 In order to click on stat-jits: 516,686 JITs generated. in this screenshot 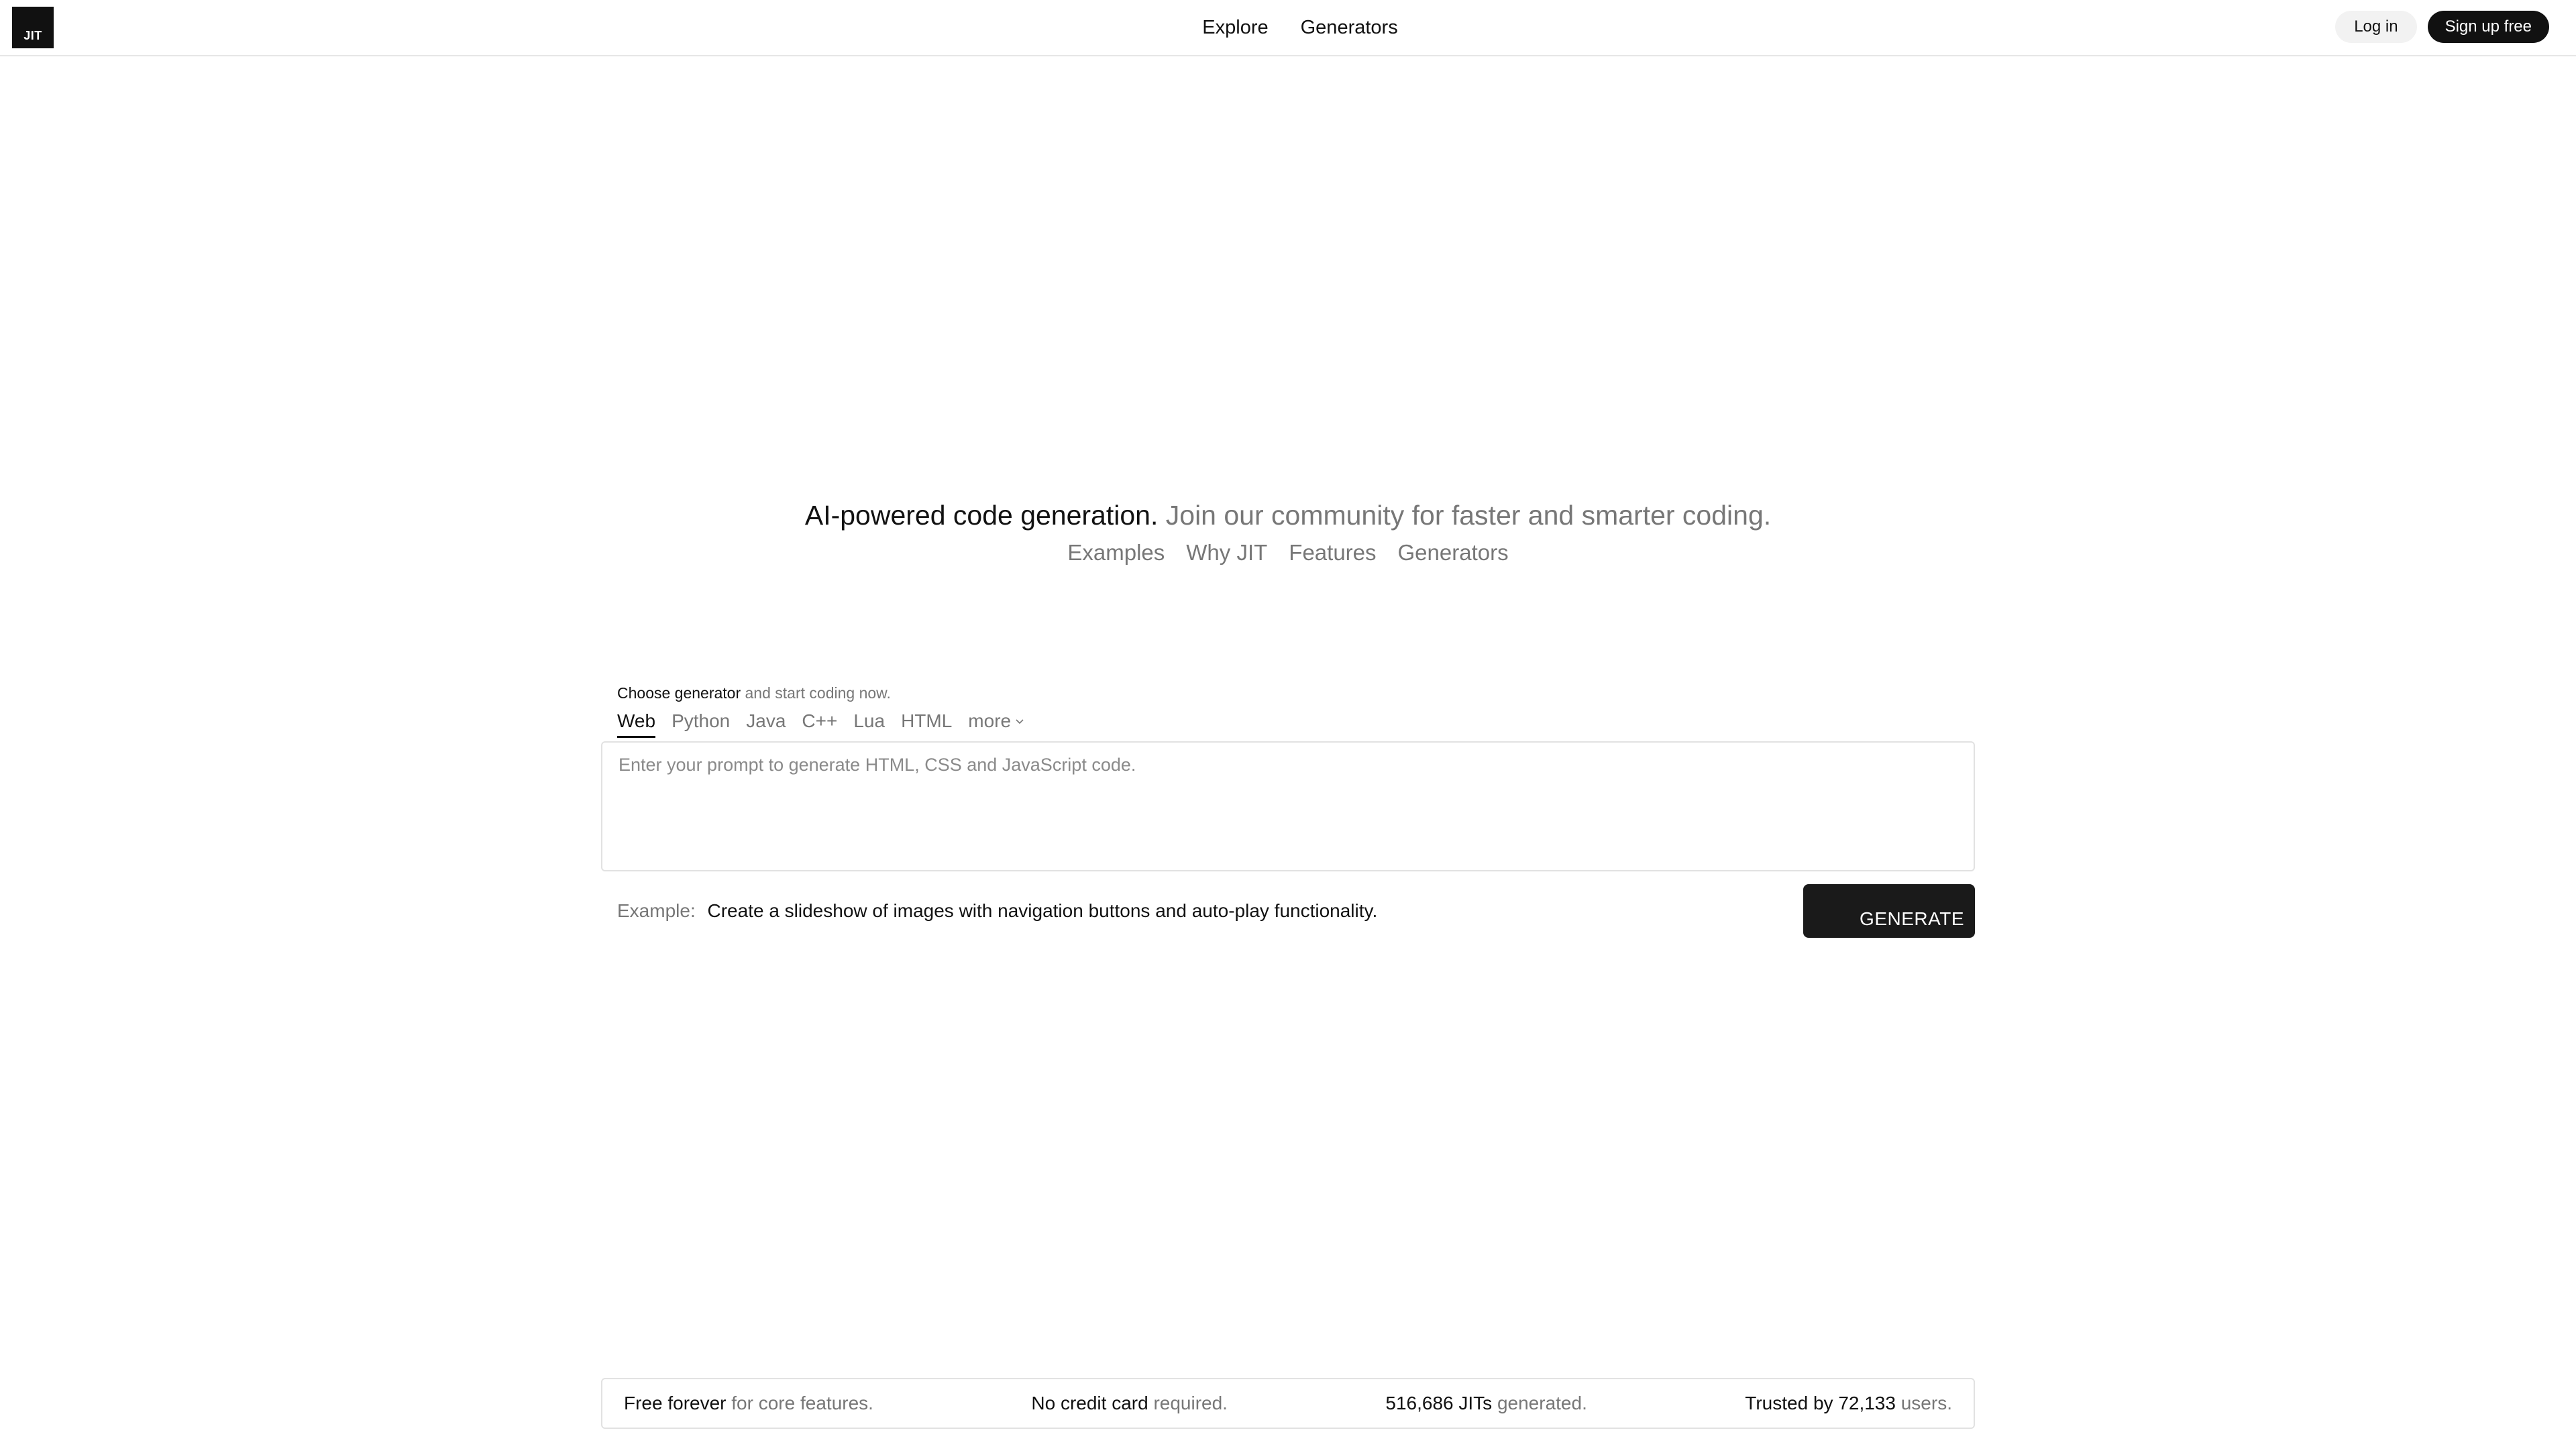, I will do `click(1486, 1403)`.